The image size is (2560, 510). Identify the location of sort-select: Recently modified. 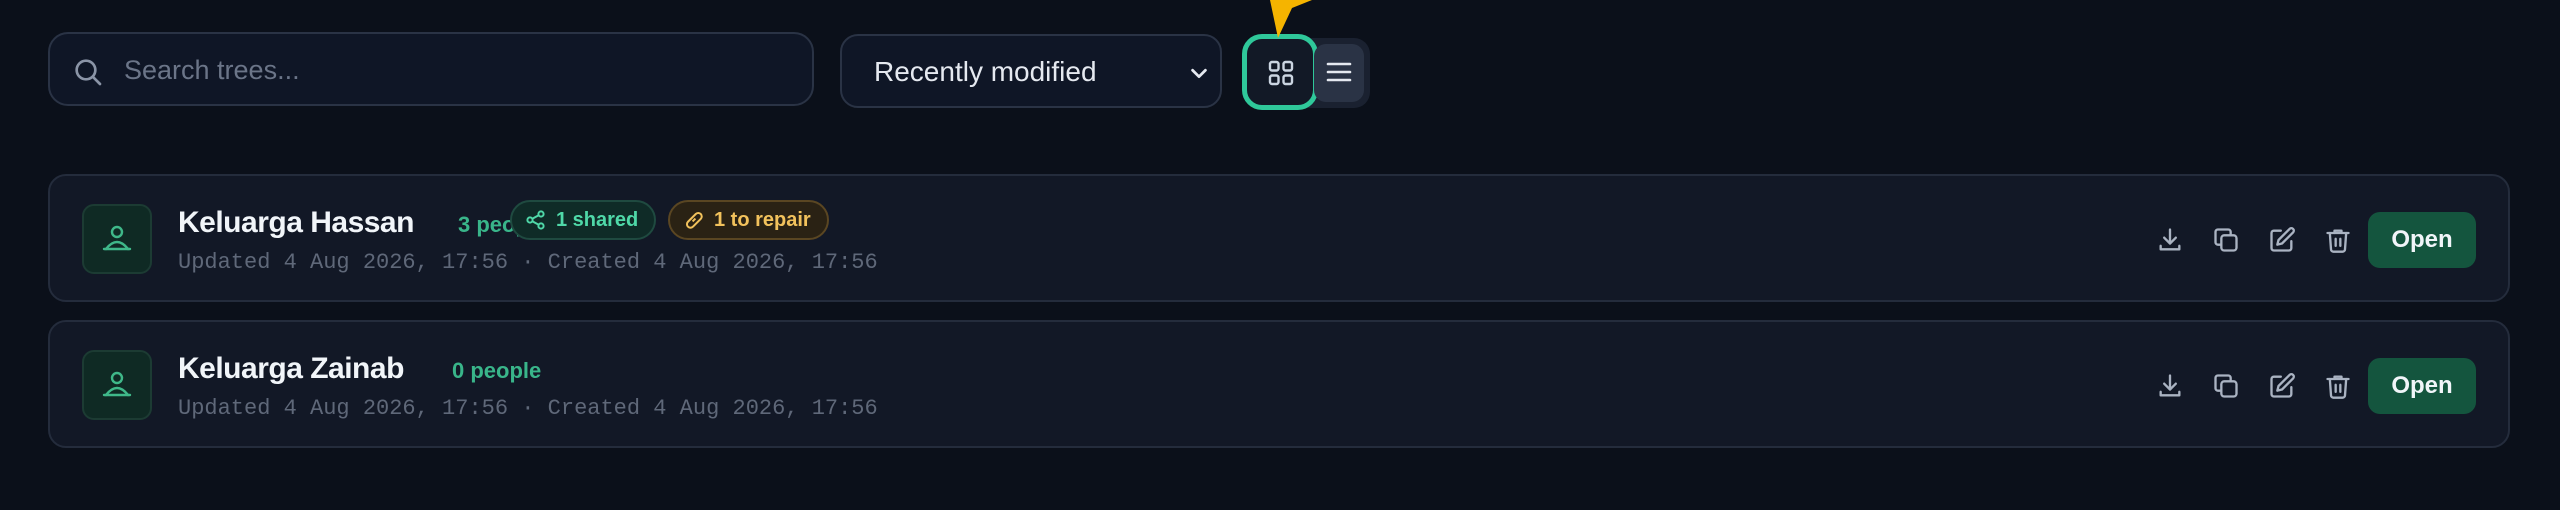
(1031, 71).